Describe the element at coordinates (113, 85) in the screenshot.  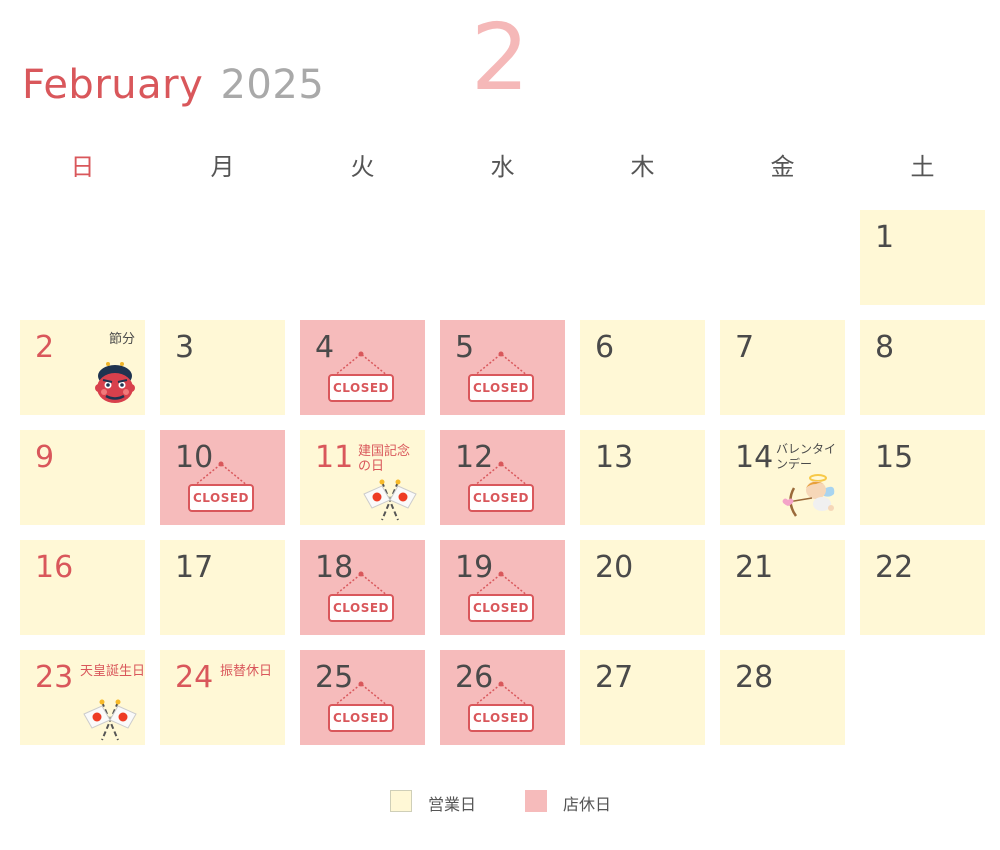
I see `month-name: February` at that location.